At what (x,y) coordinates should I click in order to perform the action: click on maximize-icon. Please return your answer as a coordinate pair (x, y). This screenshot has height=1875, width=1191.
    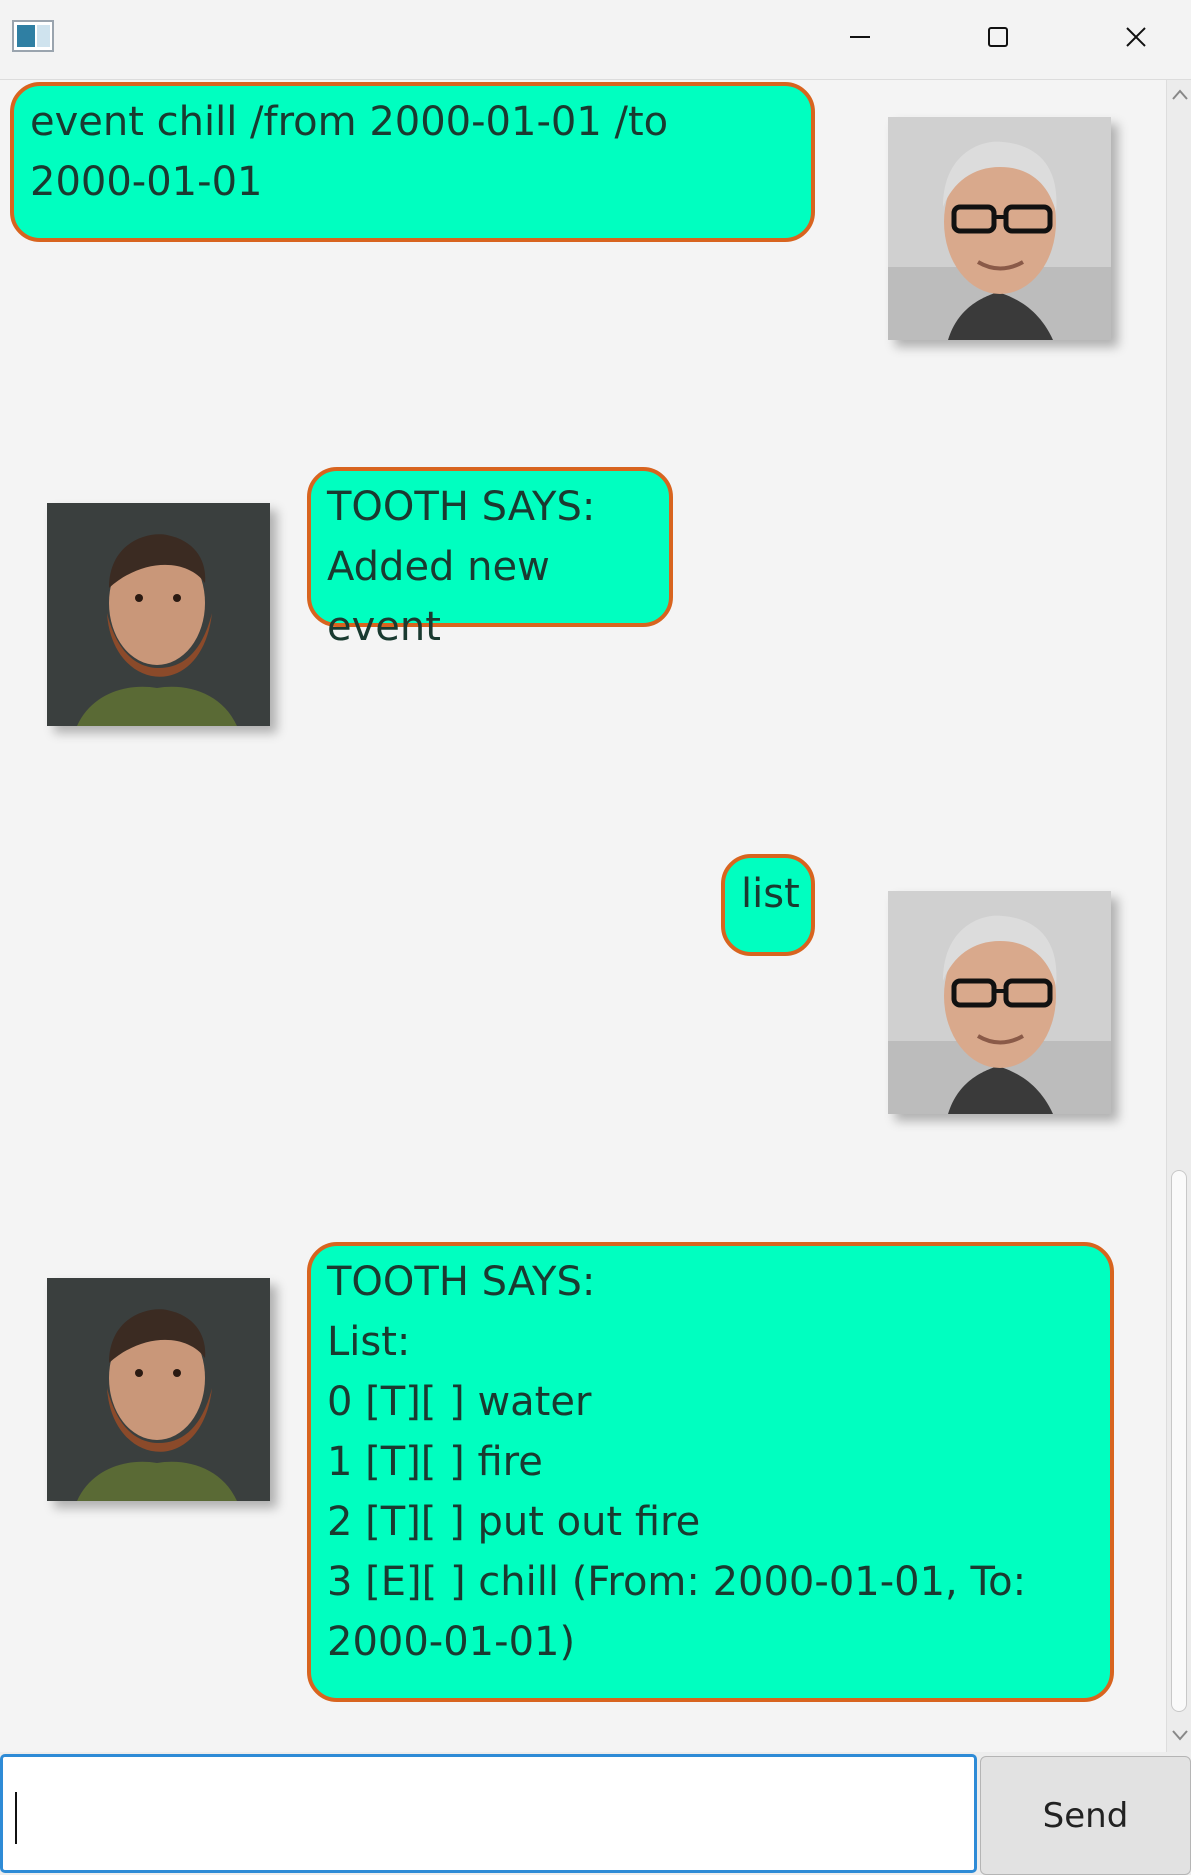
    Looking at the image, I should click on (998, 37).